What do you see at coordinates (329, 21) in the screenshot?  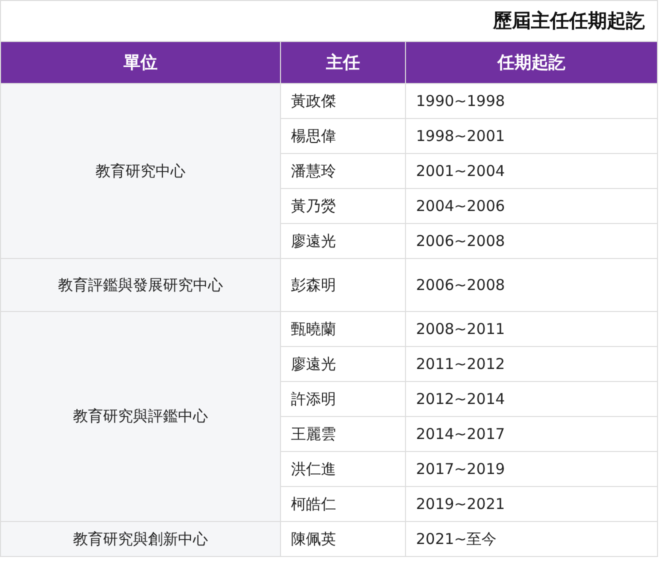 I see `table-title: 歷屆主任任期起訖` at bounding box center [329, 21].